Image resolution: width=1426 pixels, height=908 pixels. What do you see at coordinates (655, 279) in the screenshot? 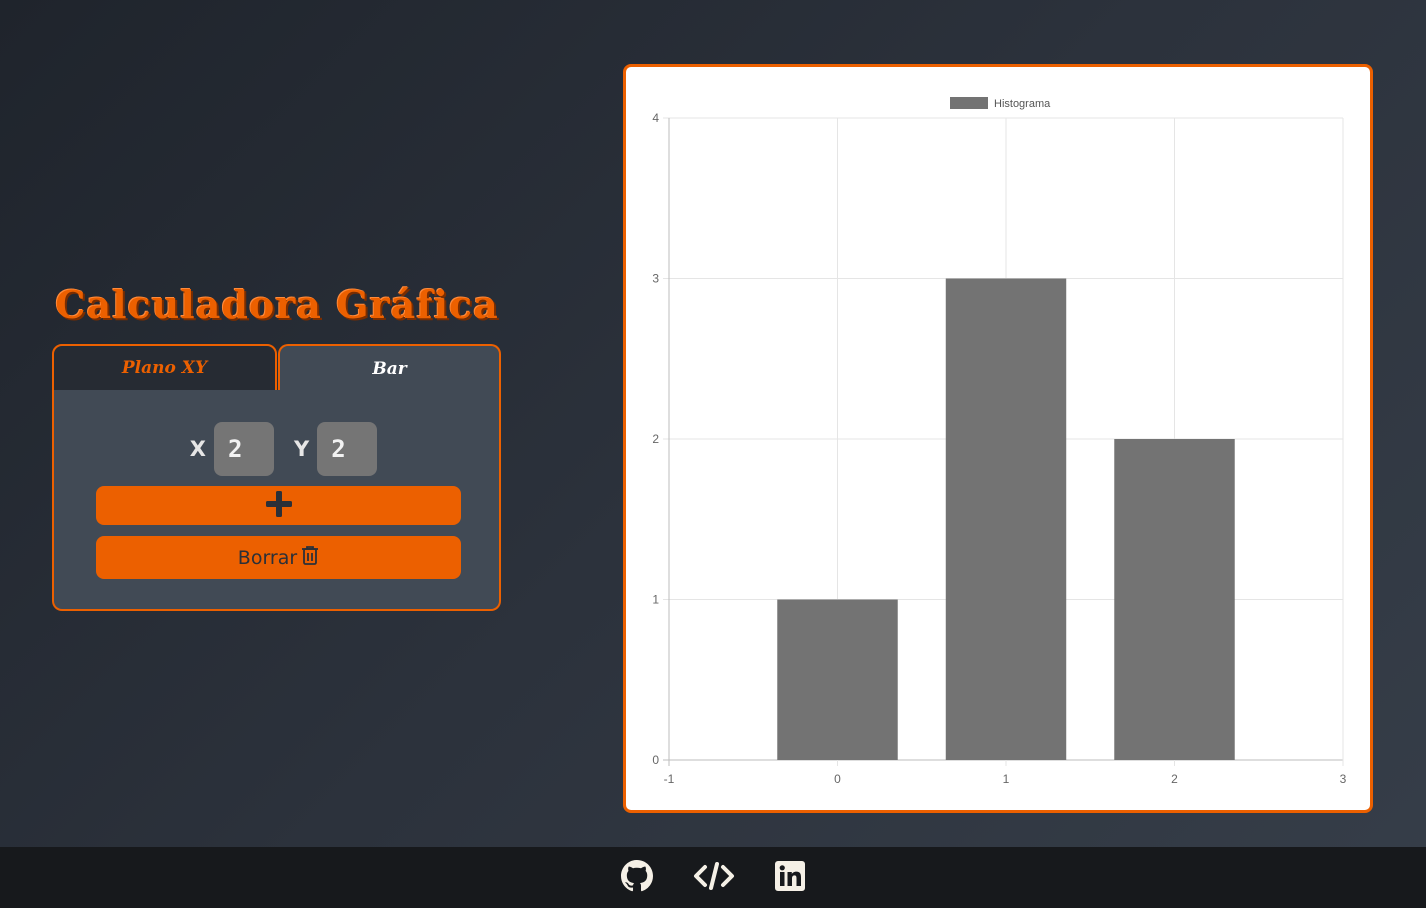
I see `y-tick-label: 3` at bounding box center [655, 279].